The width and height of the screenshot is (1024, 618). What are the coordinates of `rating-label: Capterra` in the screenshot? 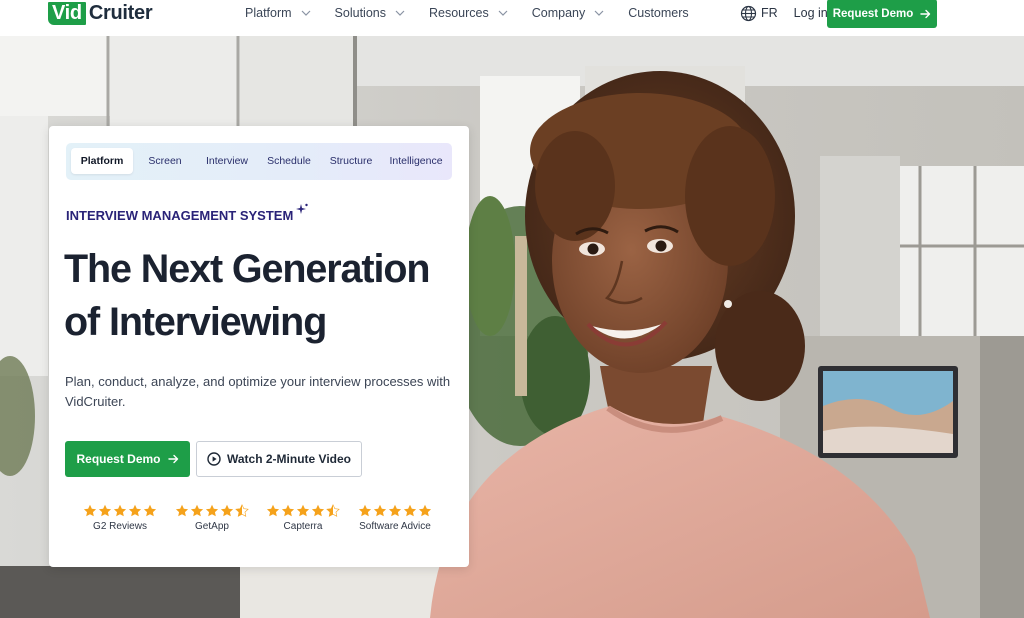 It's located at (303, 526).